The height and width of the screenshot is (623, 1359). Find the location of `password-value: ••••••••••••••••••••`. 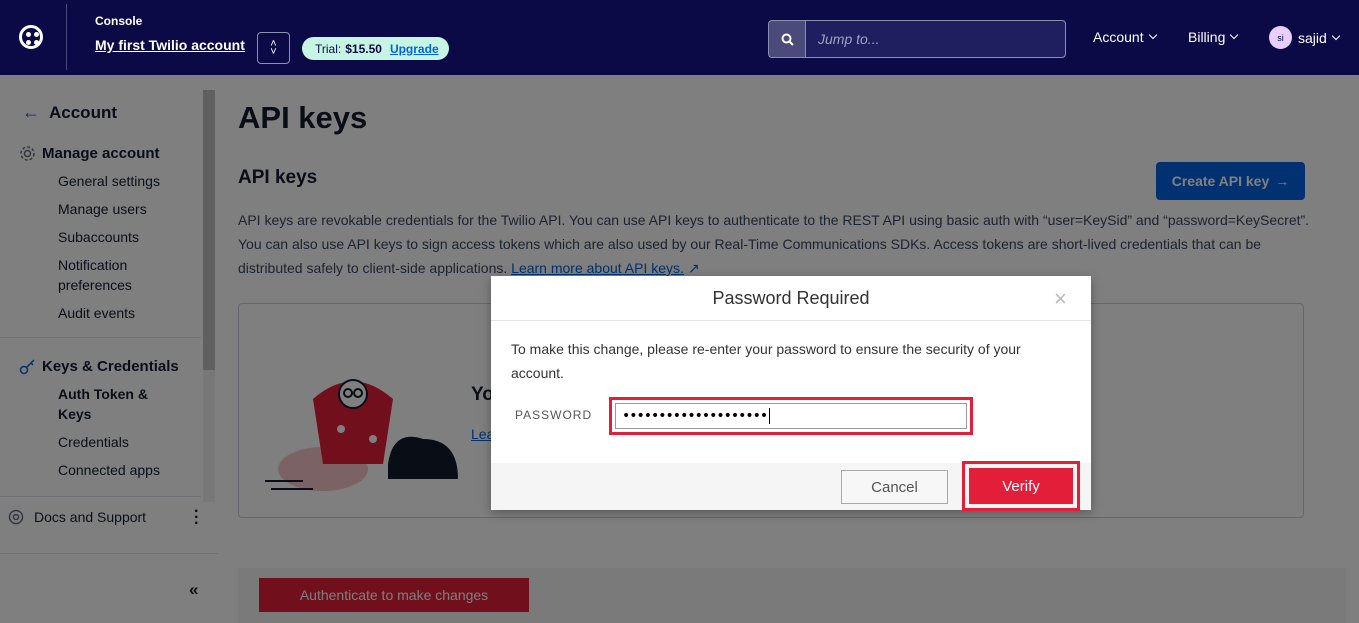

password-value: •••••••••••••••••••• is located at coordinates (695, 416).